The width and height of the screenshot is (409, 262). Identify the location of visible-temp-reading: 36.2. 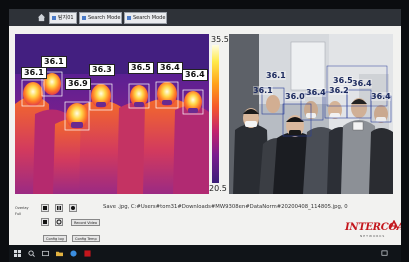
(339, 90).